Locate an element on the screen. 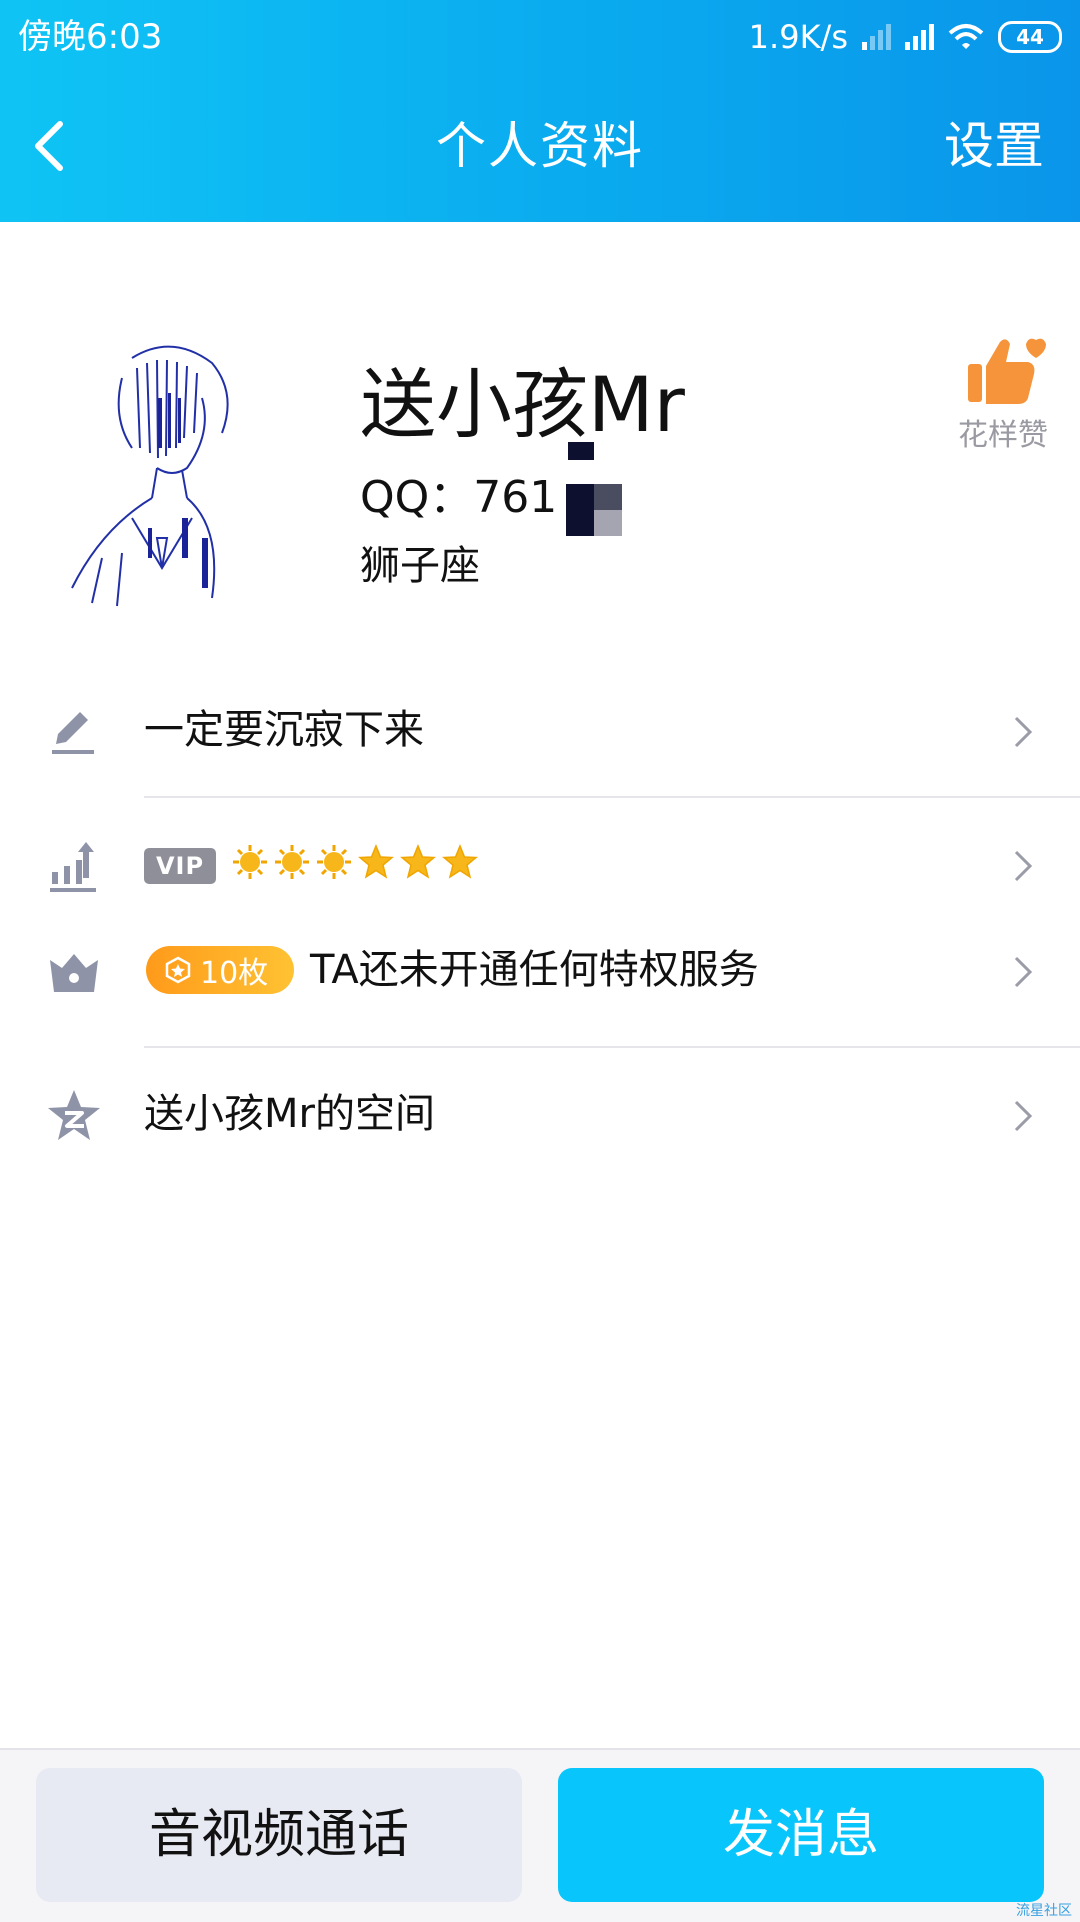 The image size is (1080, 1922). battery-icon: 44 is located at coordinates (1030, 37).